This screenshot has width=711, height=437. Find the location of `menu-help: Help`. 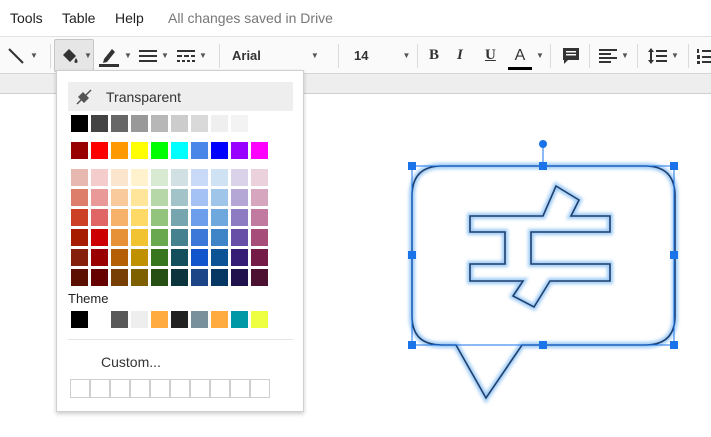

menu-help: Help is located at coordinates (129, 18).